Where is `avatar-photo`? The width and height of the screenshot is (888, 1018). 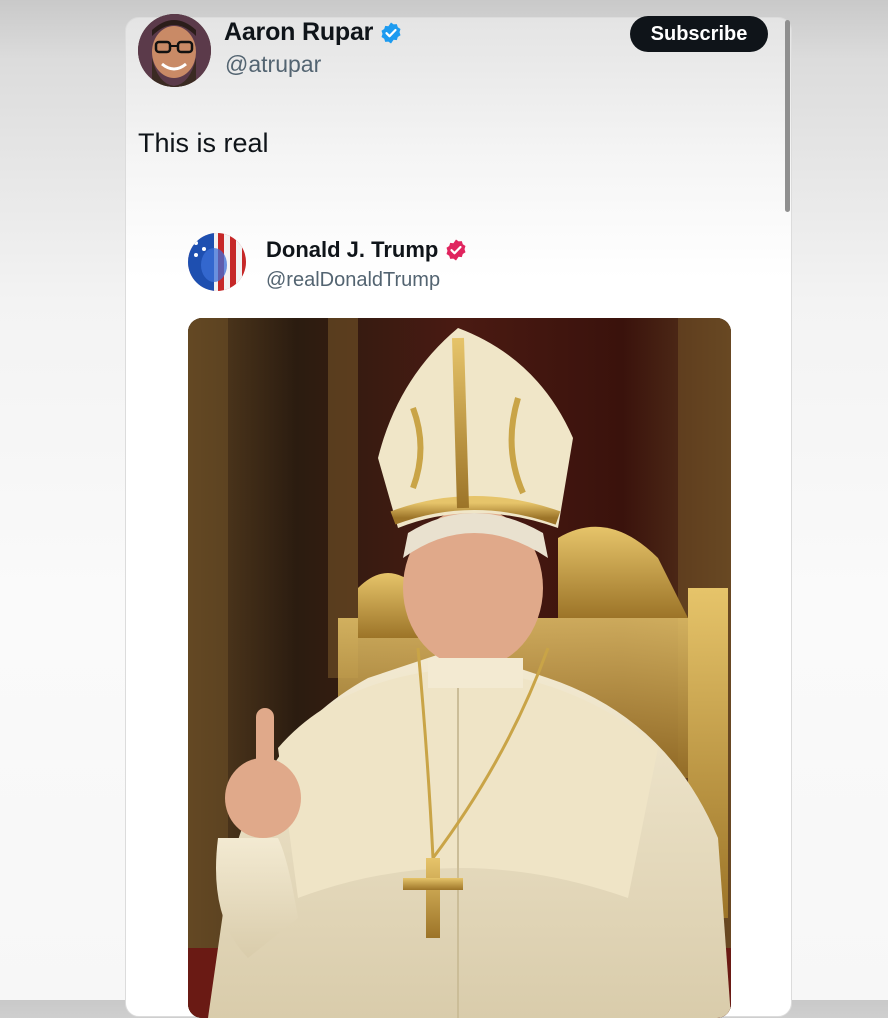 avatar-photo is located at coordinates (174, 50).